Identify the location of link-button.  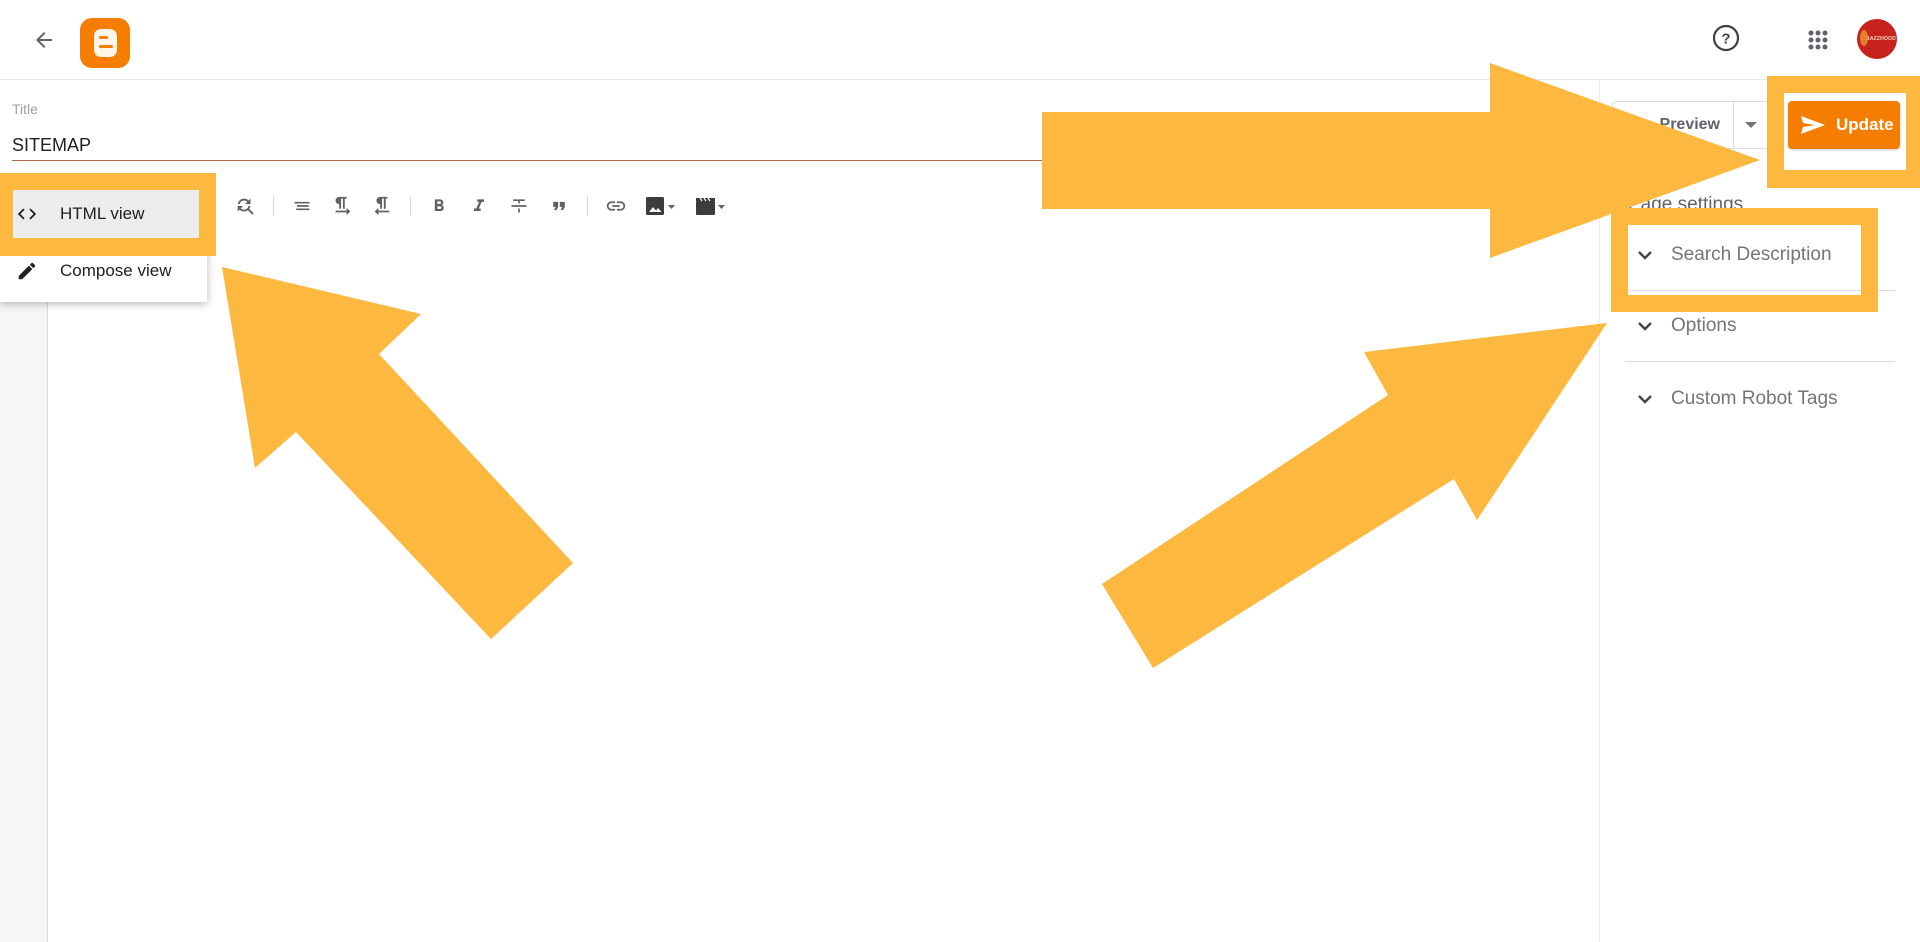
(616, 206).